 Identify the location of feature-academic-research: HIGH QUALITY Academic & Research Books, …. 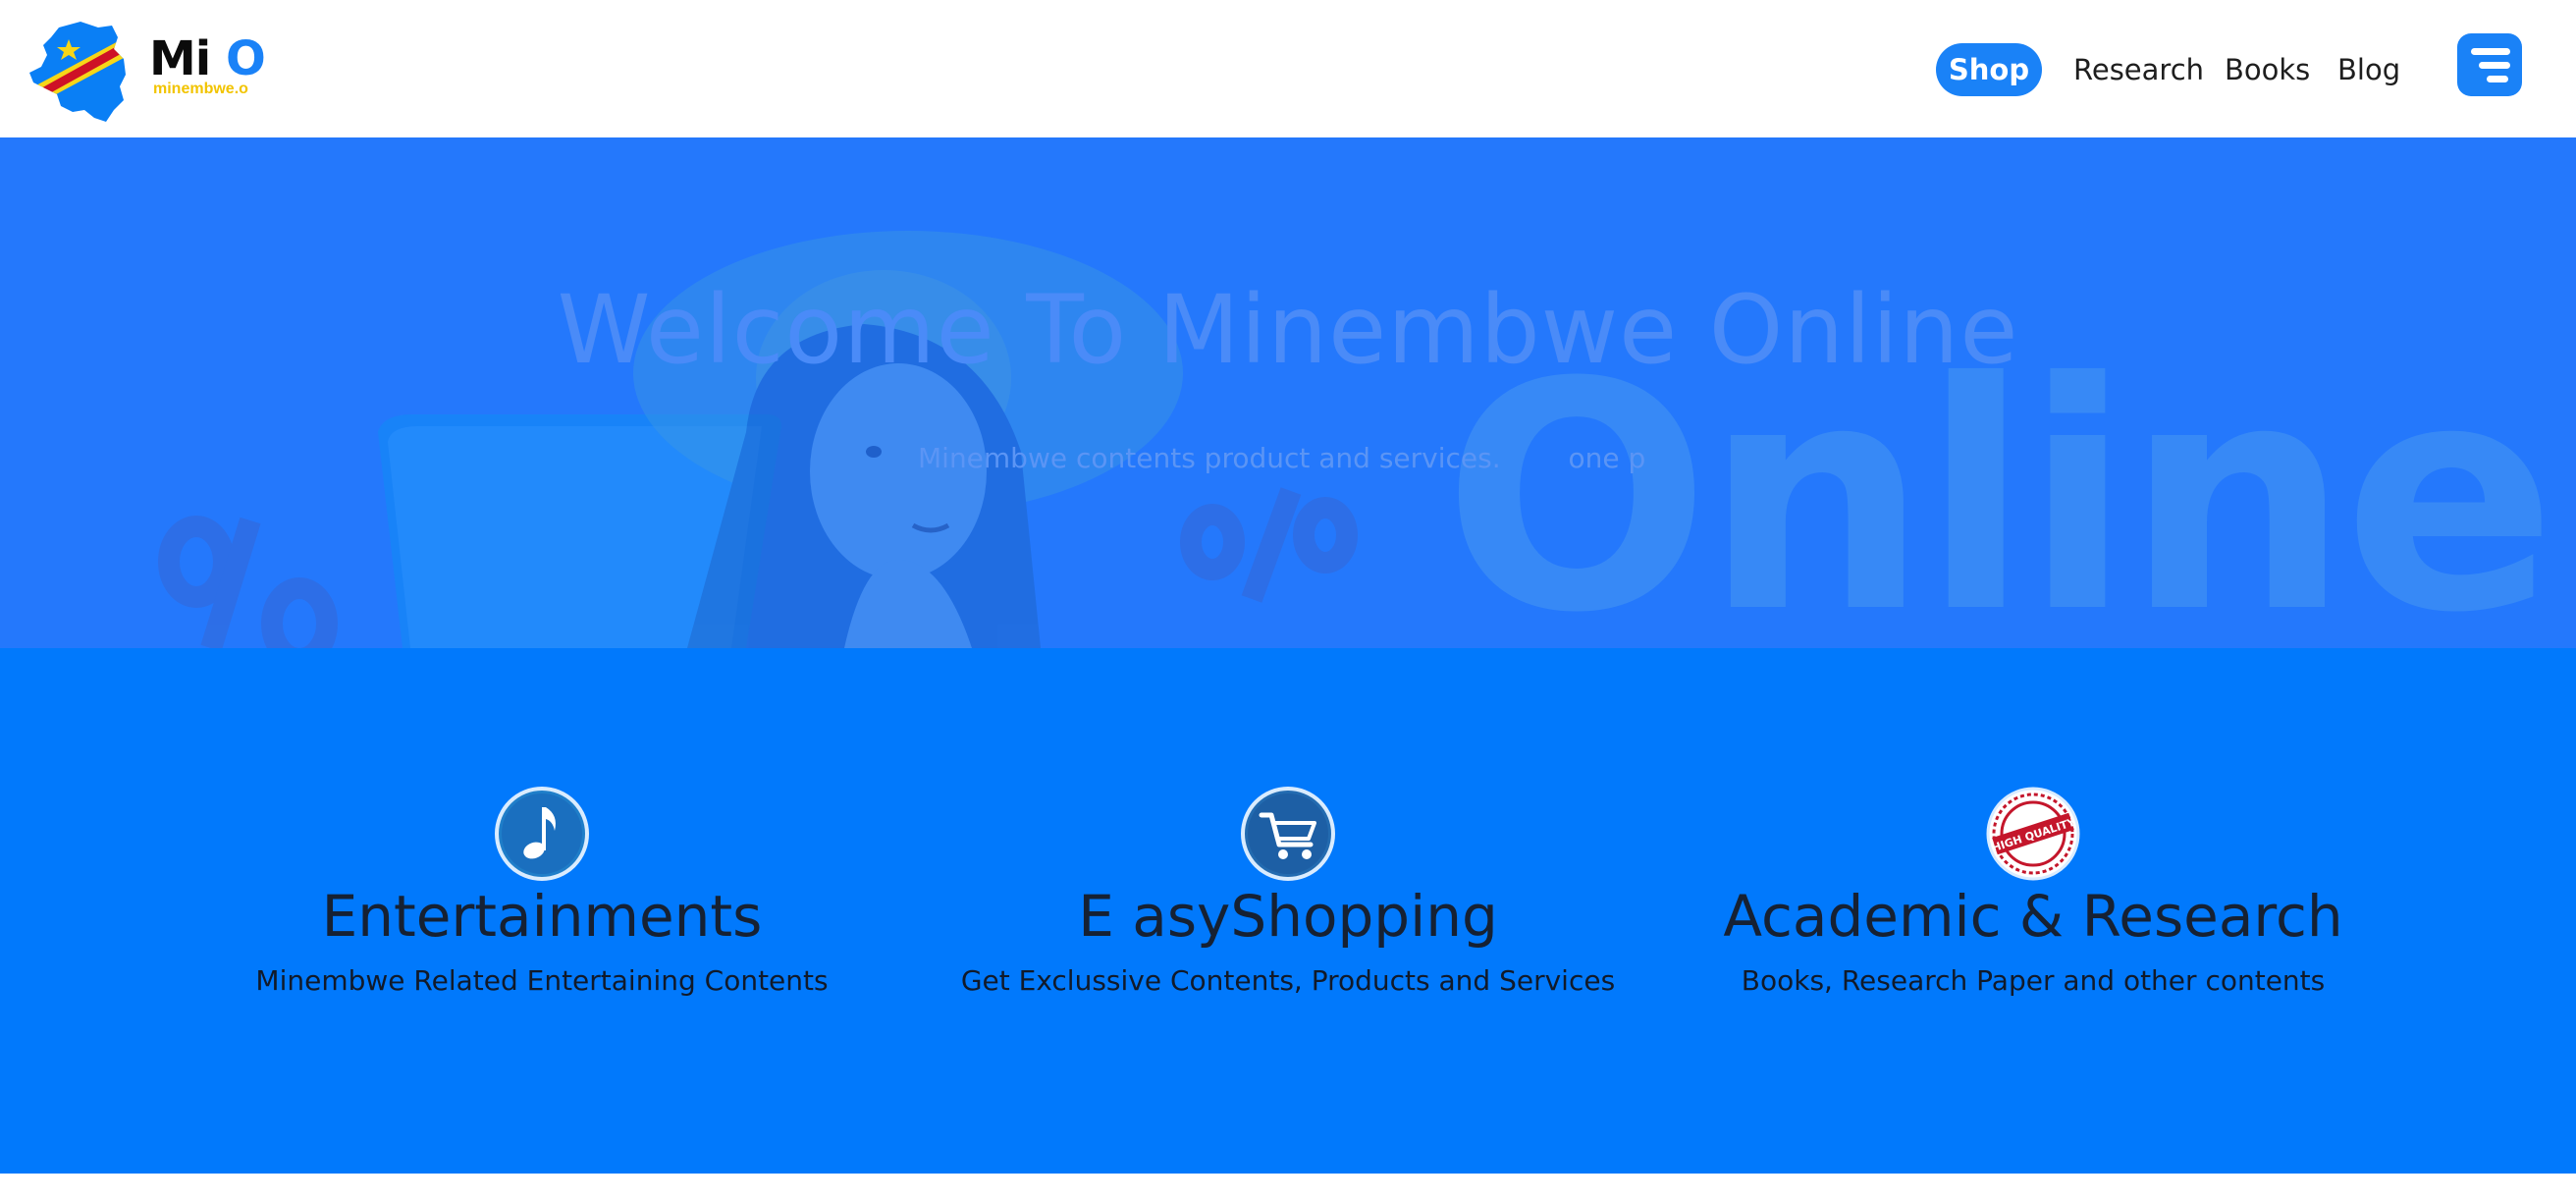
(2033, 891).